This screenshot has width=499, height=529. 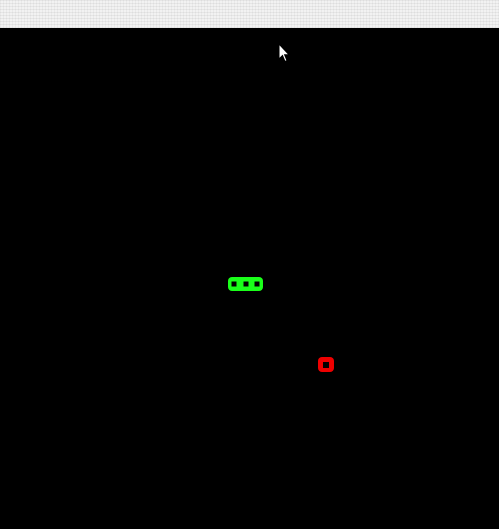 I want to click on mouse-pointer-icon, so click(x=284, y=53).